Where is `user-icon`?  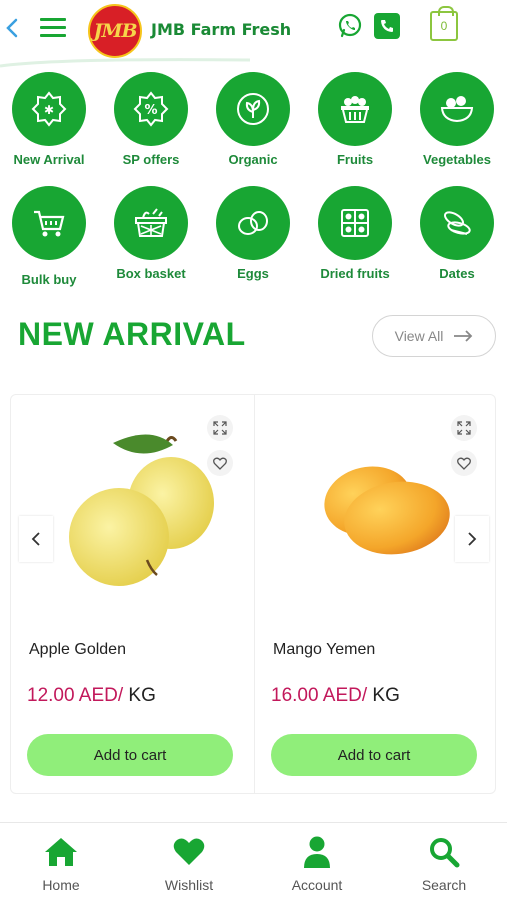 user-icon is located at coordinates (317, 852).